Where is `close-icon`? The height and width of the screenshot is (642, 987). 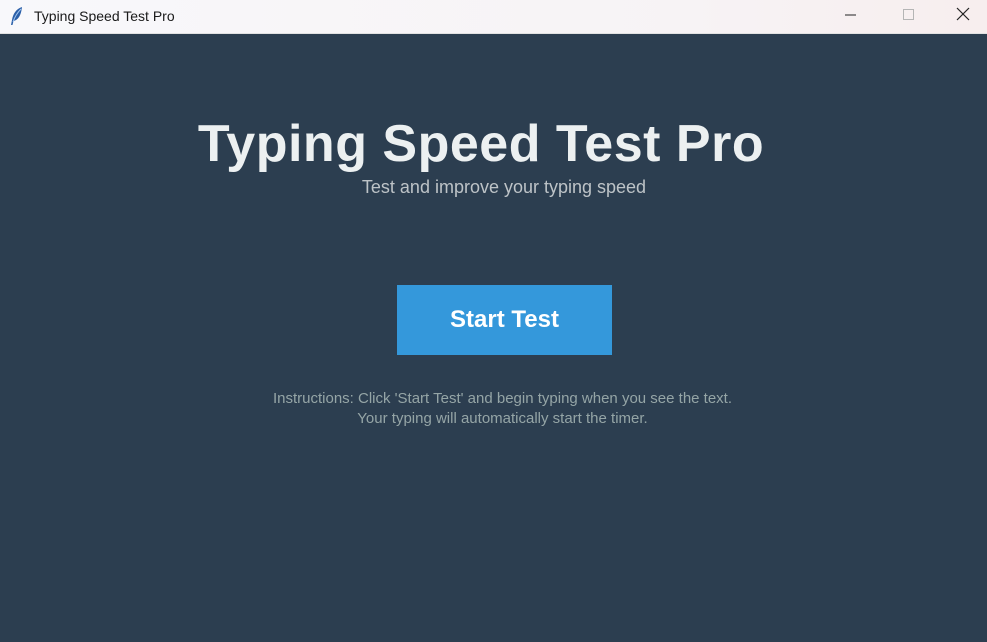
close-icon is located at coordinates (963, 16).